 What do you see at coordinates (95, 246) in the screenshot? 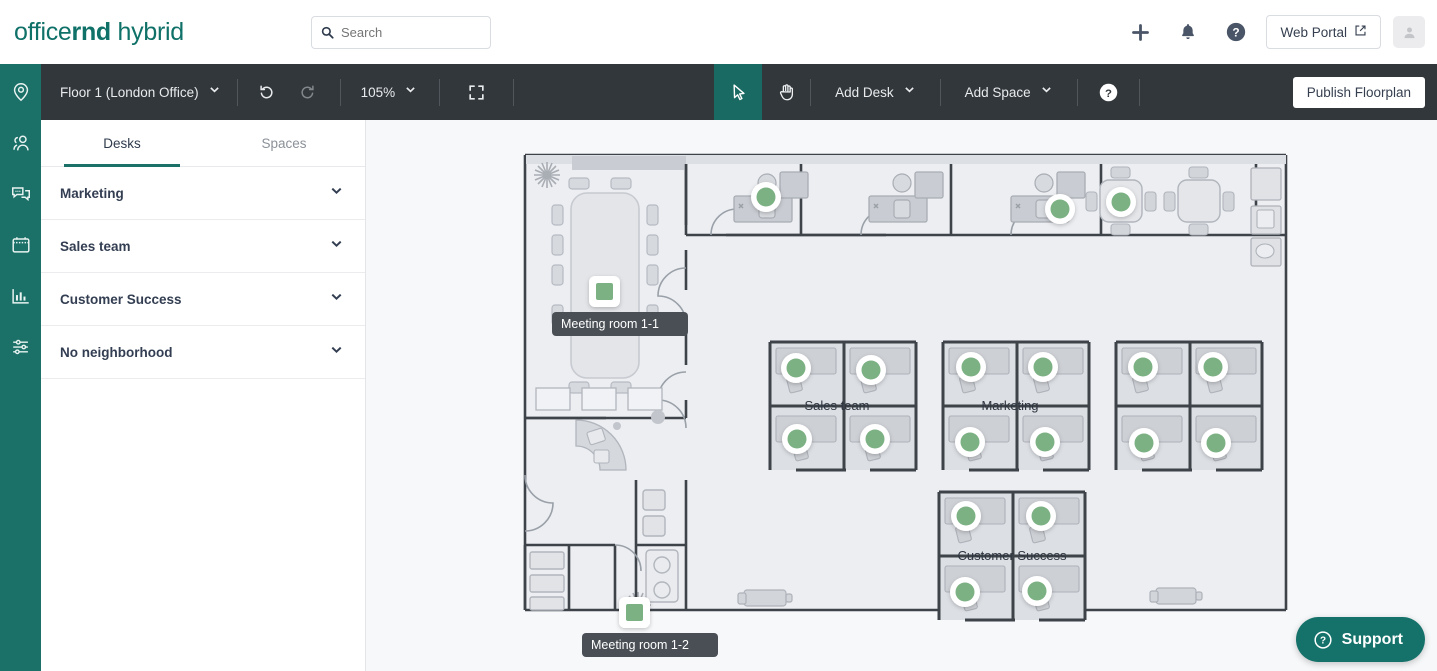
I see `group-label: Sales team` at bounding box center [95, 246].